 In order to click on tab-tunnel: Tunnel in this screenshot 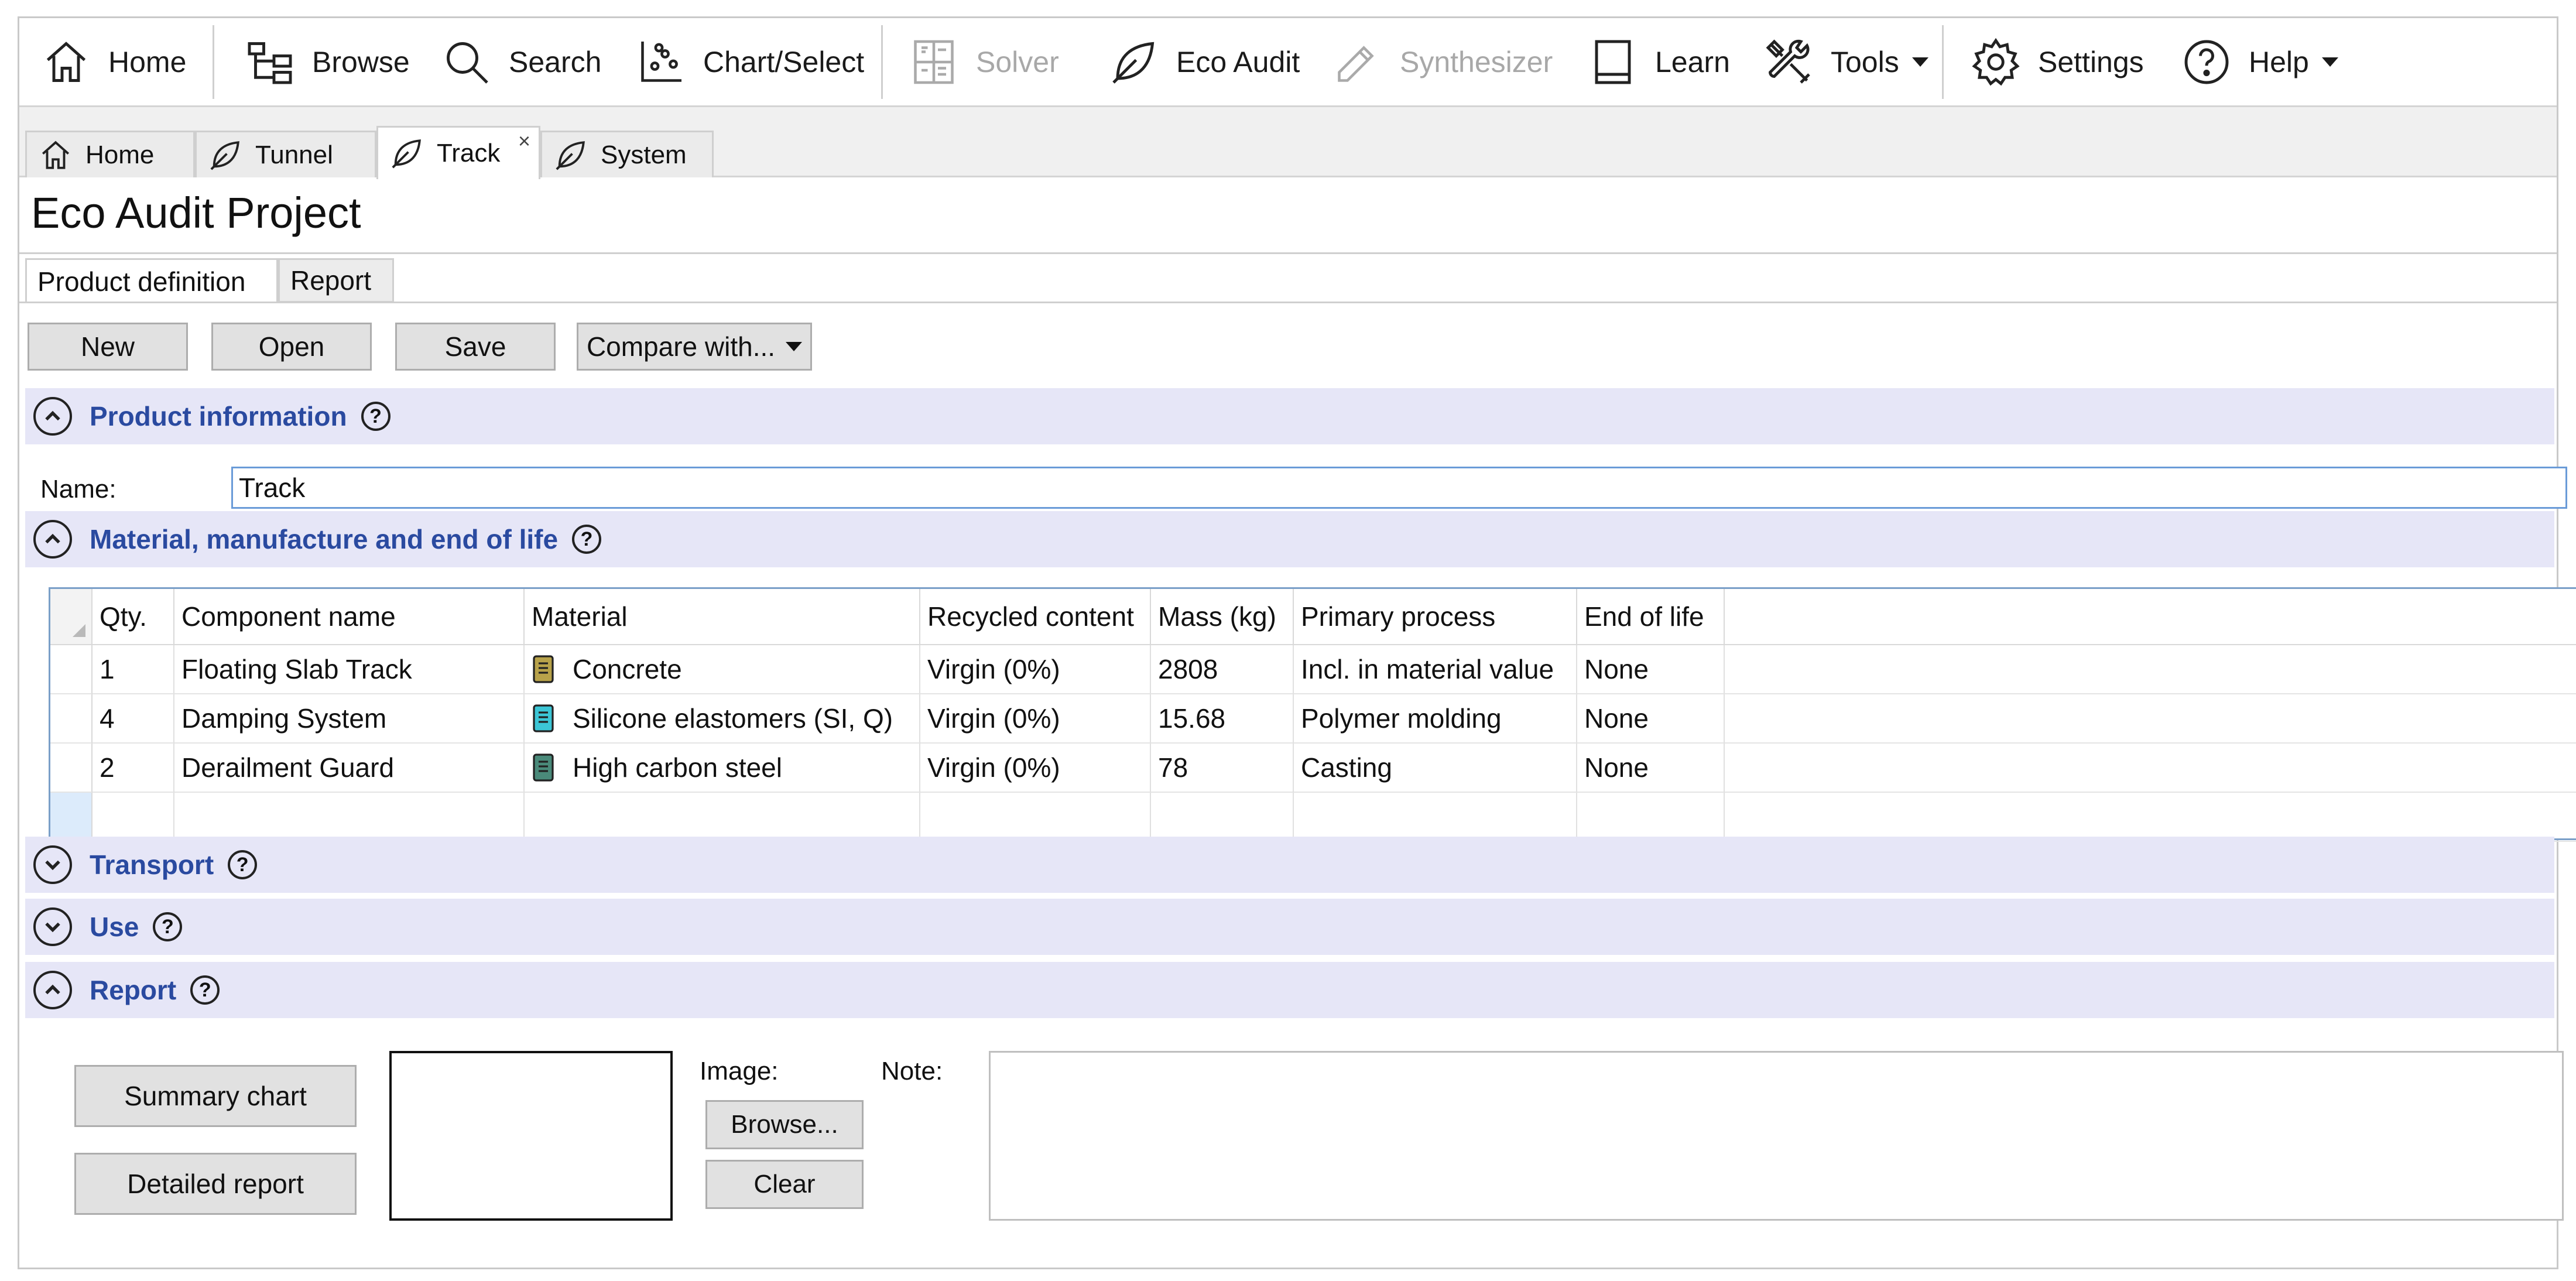, I will do `click(285, 154)`.